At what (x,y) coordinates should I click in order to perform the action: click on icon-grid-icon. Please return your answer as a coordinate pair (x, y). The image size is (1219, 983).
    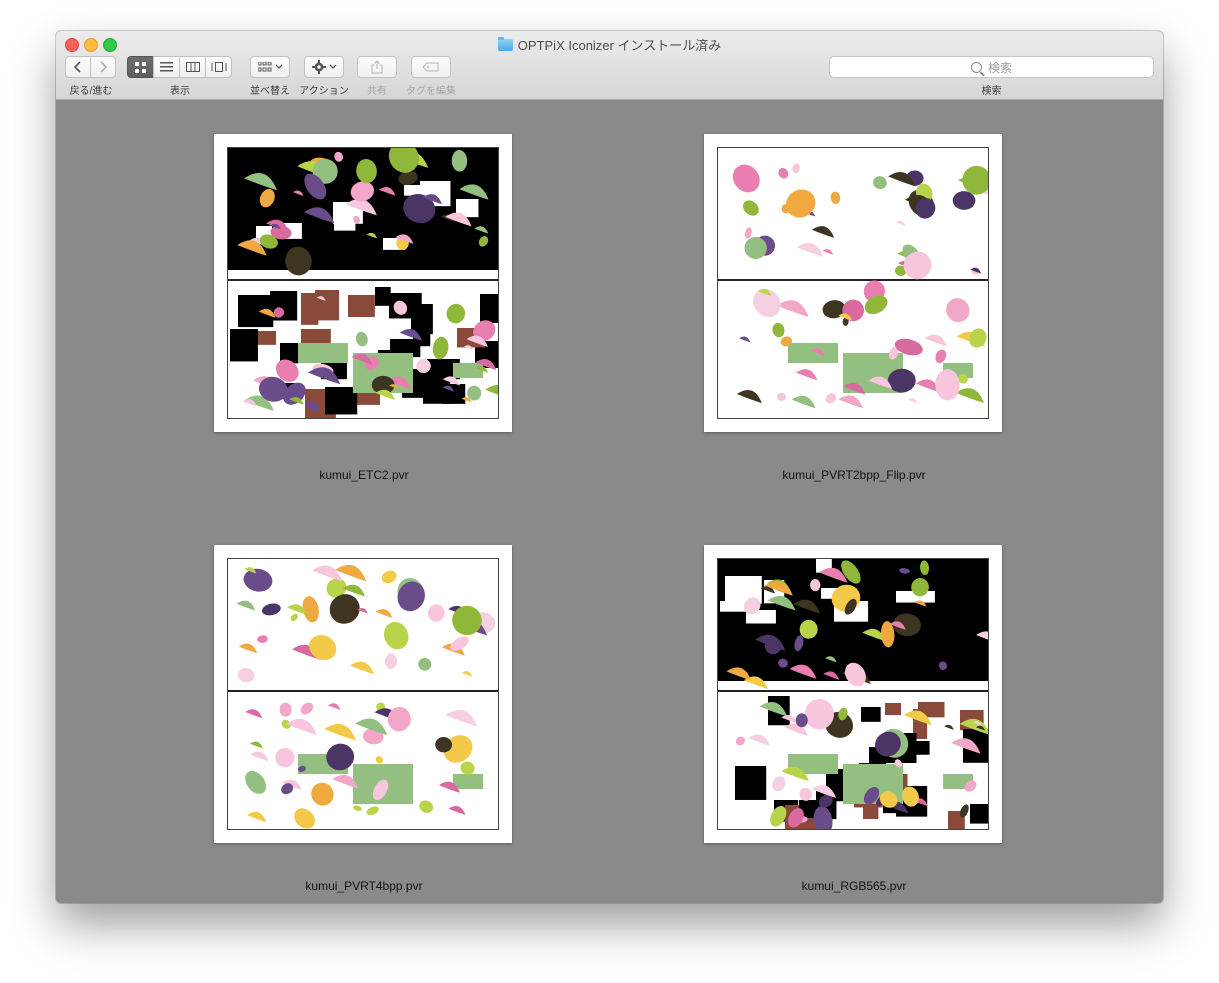
    Looking at the image, I should click on (140, 67).